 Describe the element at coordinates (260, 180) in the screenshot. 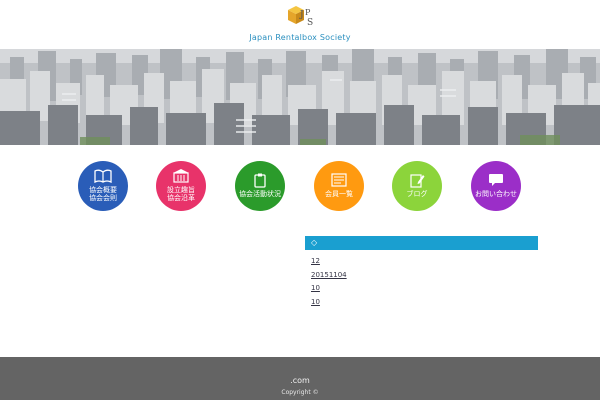

I see `clipboard-icon` at that location.